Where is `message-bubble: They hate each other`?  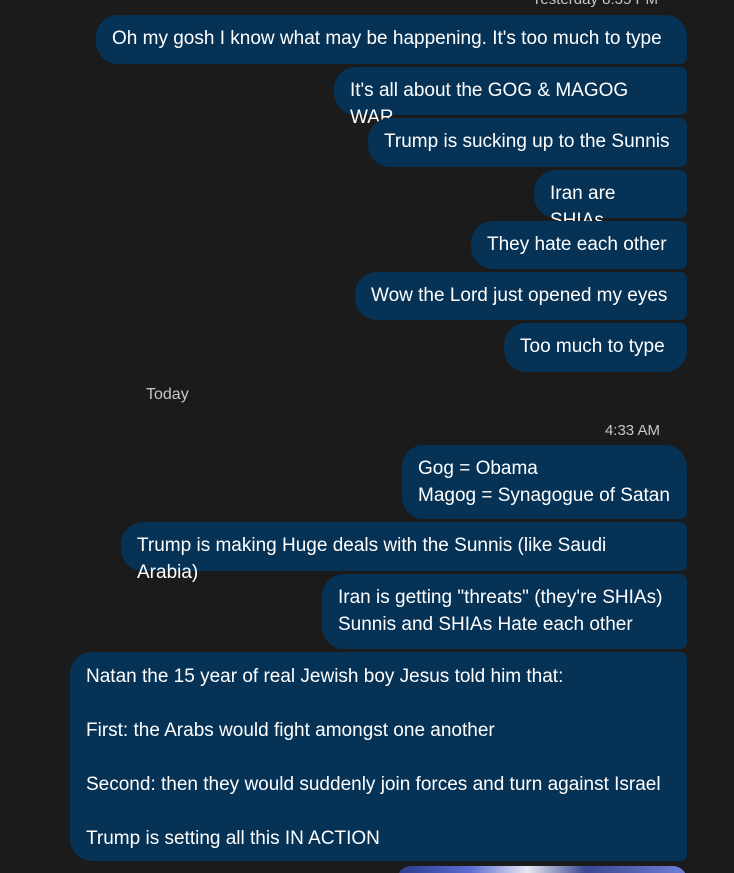
message-bubble: They hate each other is located at coordinates (579, 245).